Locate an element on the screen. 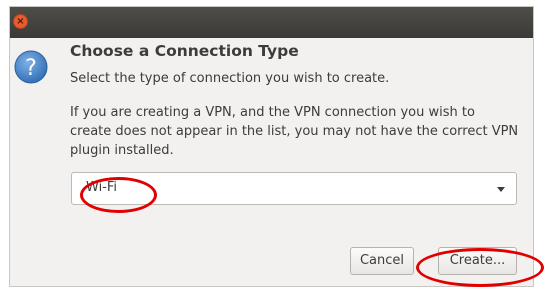 Image resolution: width=544 pixels, height=287 pixels. close-button: × is located at coordinates (20, 21).